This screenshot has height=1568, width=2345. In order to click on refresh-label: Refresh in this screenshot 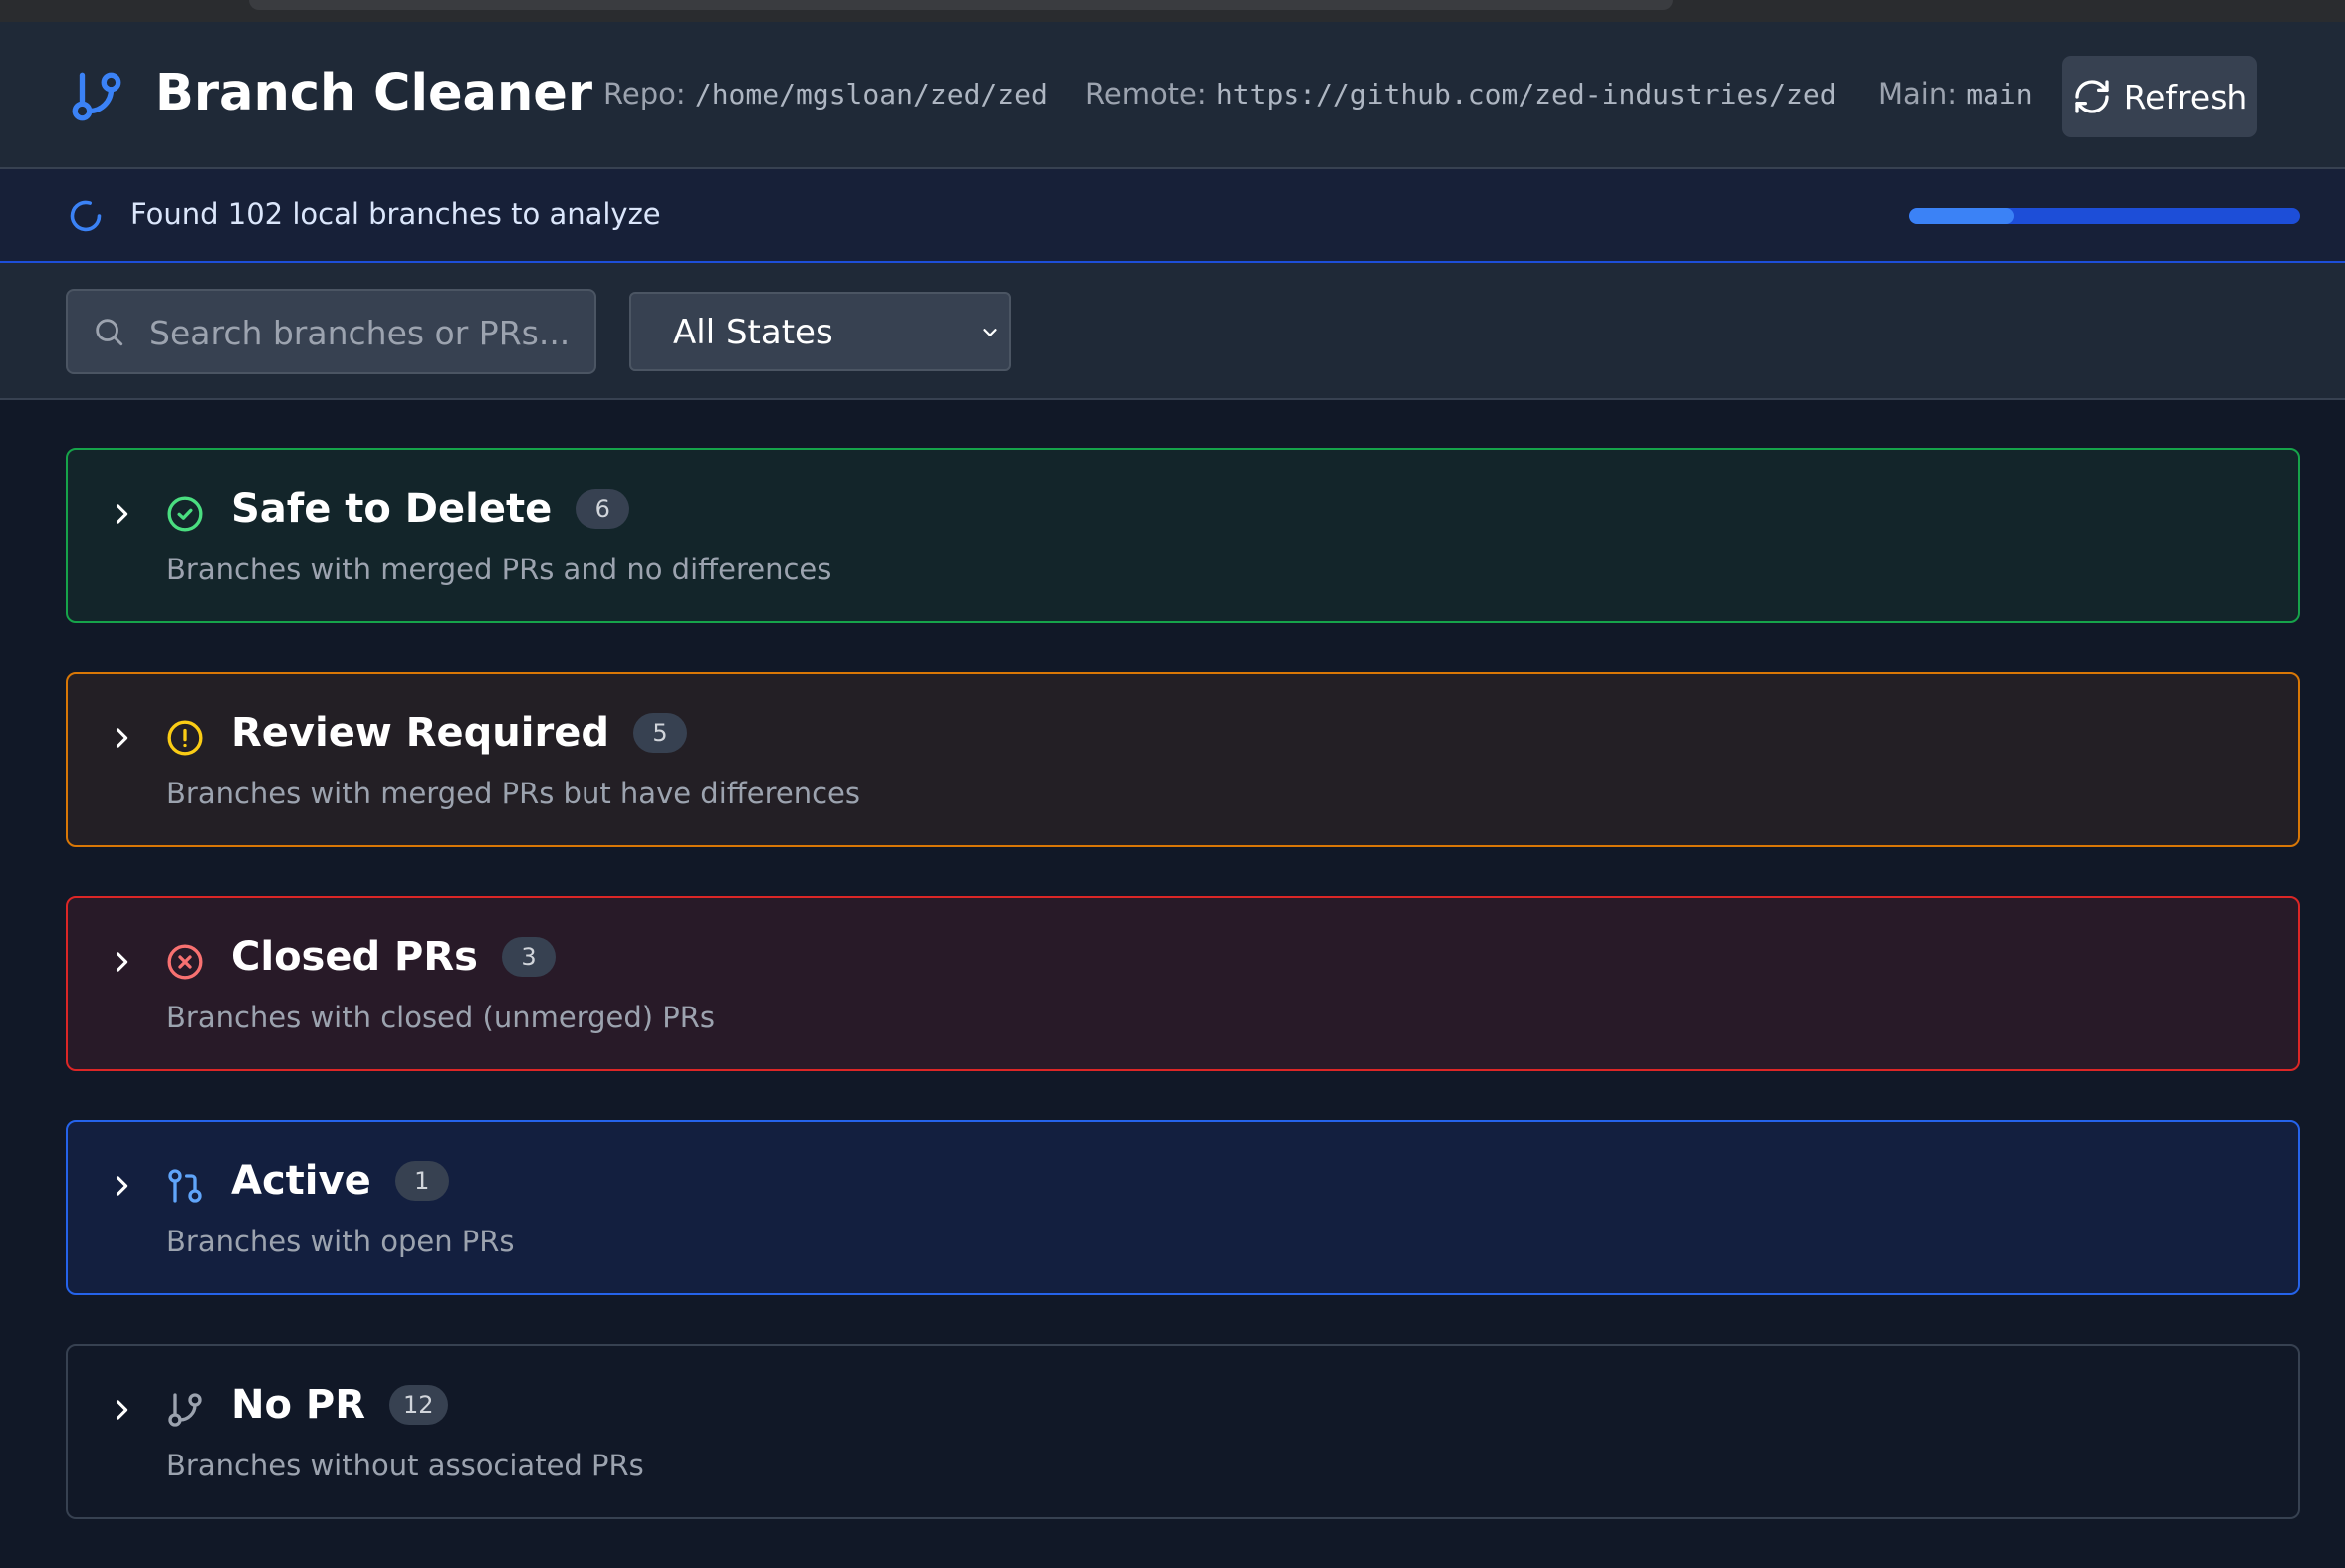, I will do `click(2185, 97)`.